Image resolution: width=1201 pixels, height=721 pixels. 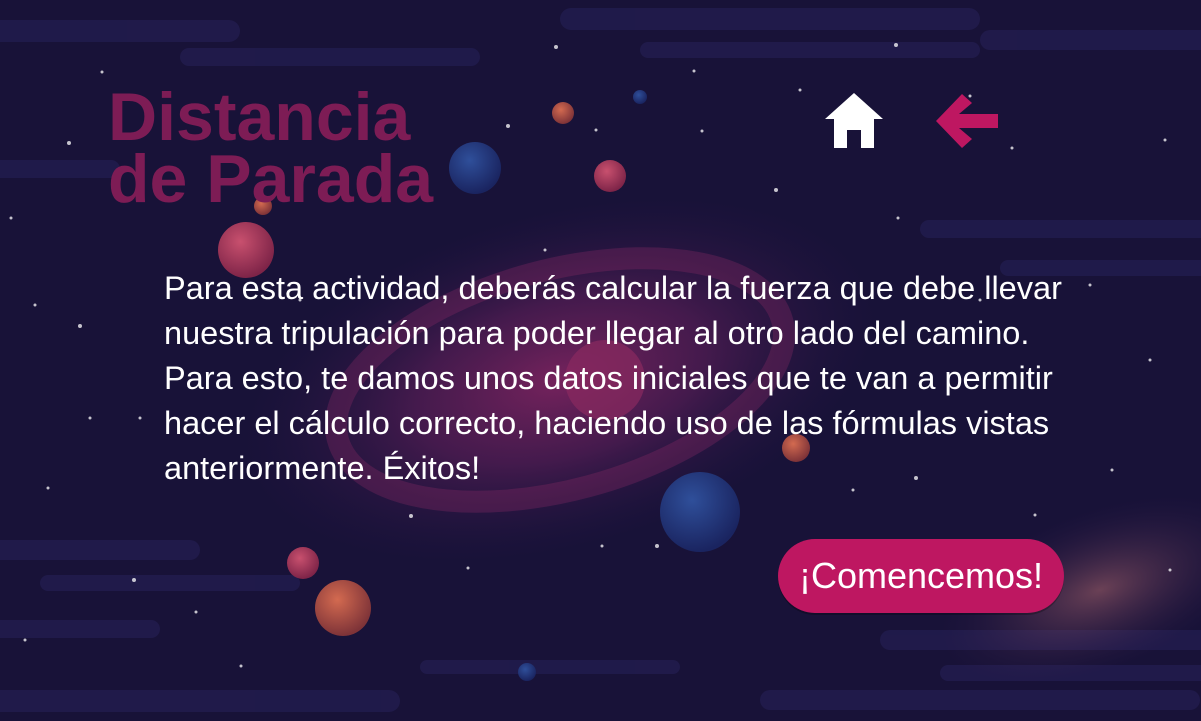 I want to click on page-title: Distancia de Parada, so click(x=271, y=148).